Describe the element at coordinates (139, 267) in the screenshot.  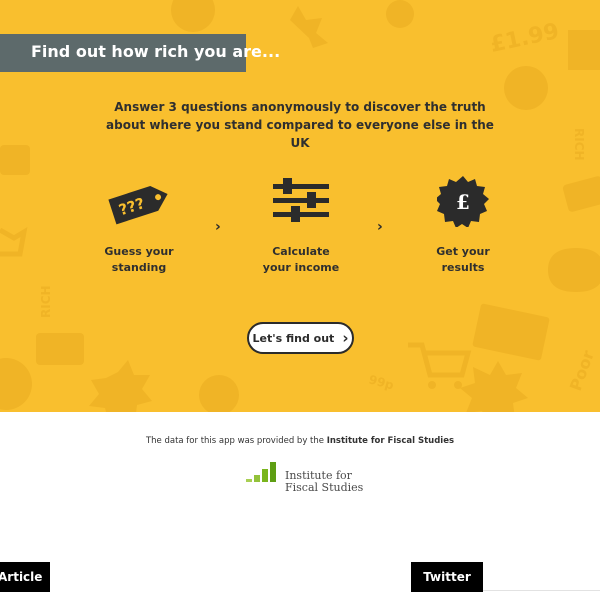
I see `step-label-line: standing` at that location.